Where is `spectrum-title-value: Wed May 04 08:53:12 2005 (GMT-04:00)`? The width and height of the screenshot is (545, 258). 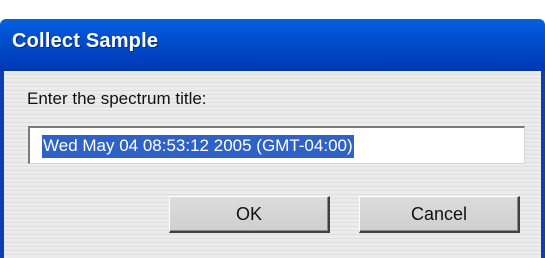 spectrum-title-value: Wed May 04 08:53:12 2005 (GMT-04:00) is located at coordinates (198, 146).